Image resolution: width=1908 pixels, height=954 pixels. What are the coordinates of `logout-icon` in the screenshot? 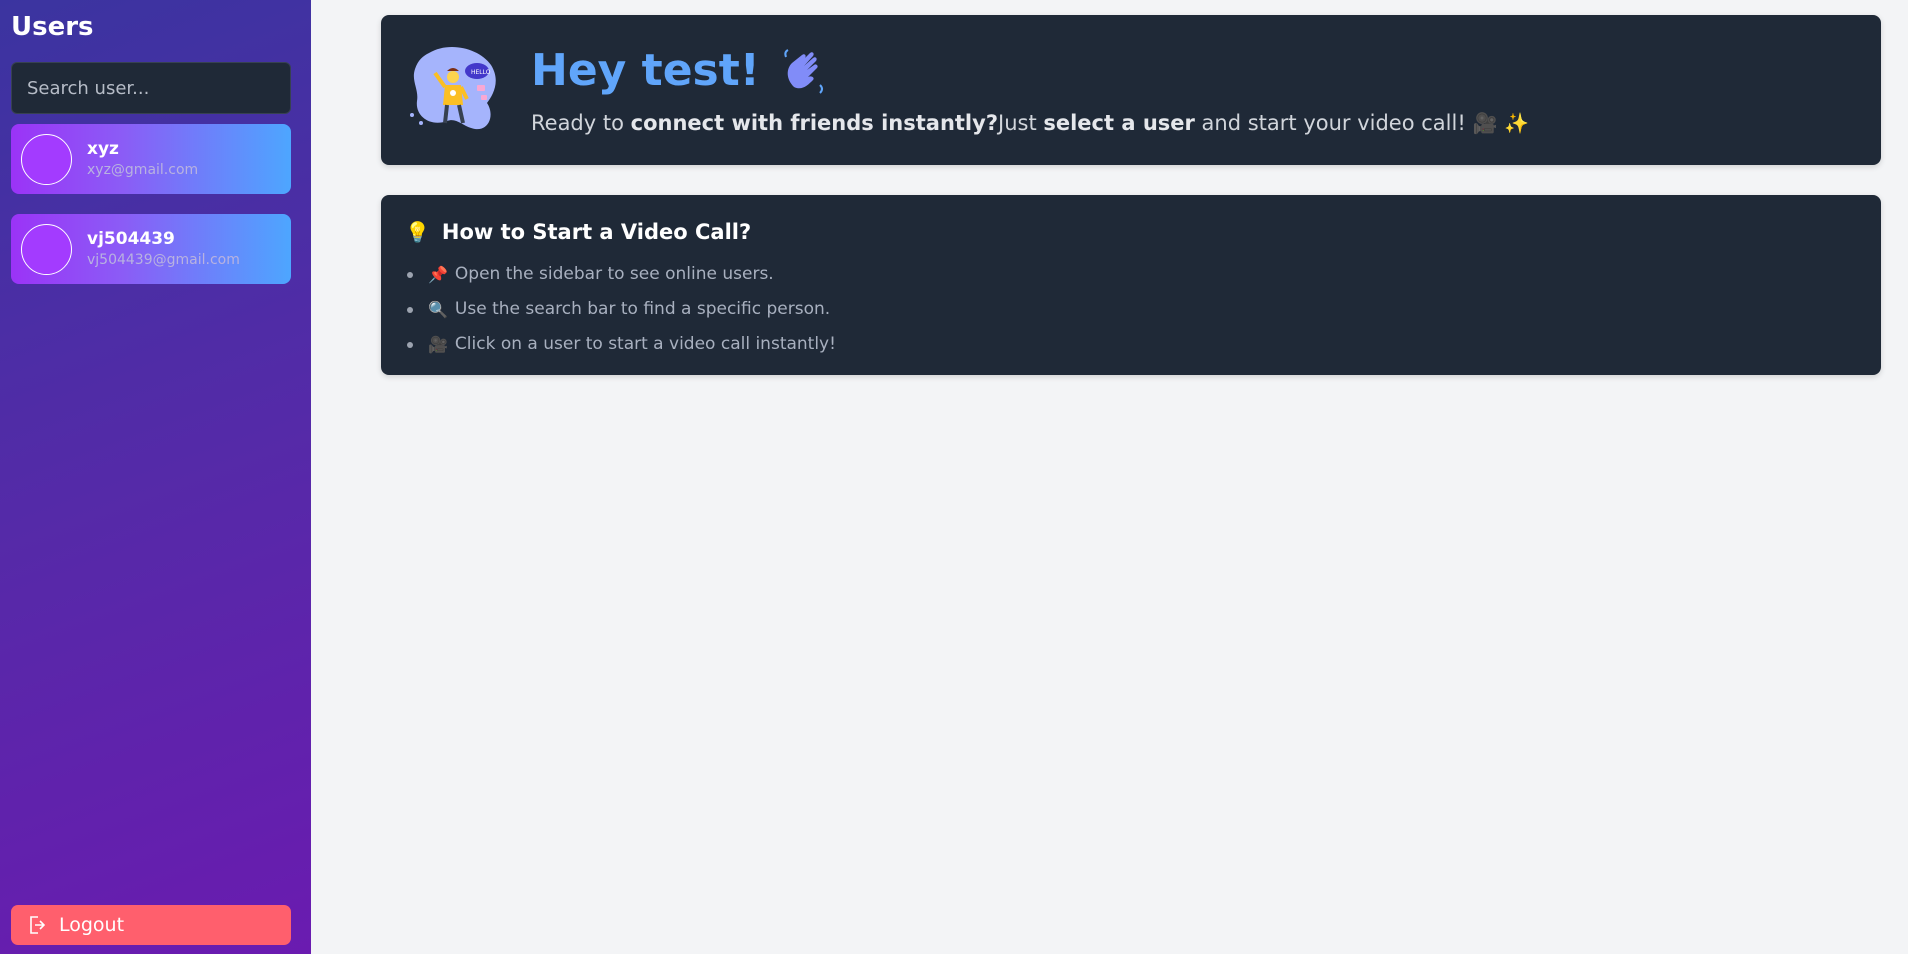 It's located at (37, 925).